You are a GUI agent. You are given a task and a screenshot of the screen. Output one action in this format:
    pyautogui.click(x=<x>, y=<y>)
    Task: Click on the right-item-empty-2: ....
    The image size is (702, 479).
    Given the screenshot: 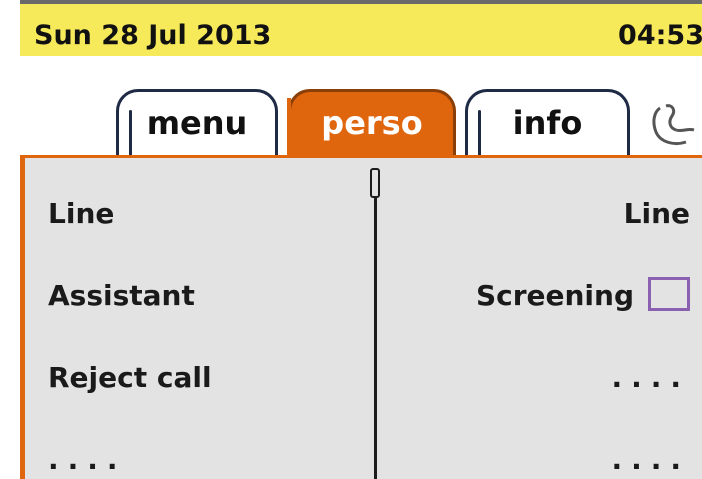 What is the action you would take?
    pyautogui.click(x=650, y=459)
    